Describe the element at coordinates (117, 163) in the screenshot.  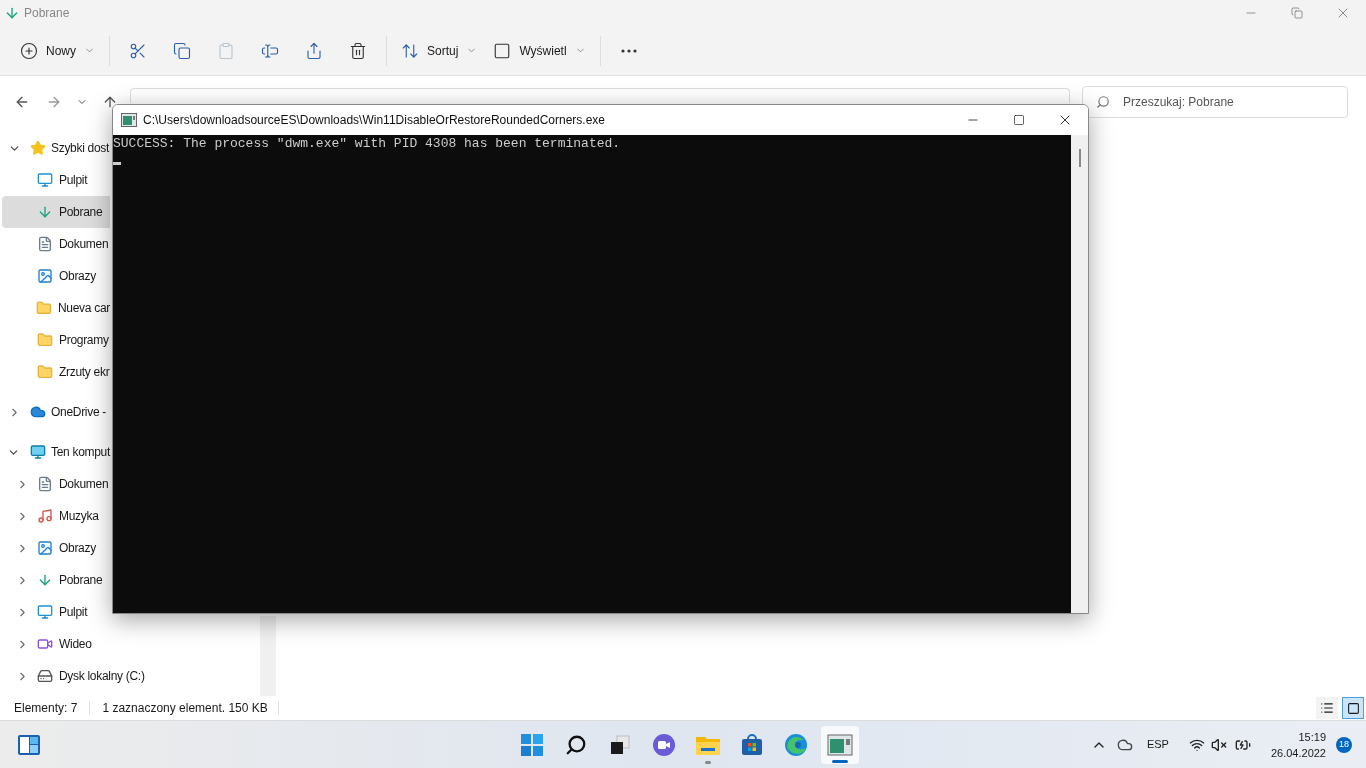
I see `cursor` at that location.